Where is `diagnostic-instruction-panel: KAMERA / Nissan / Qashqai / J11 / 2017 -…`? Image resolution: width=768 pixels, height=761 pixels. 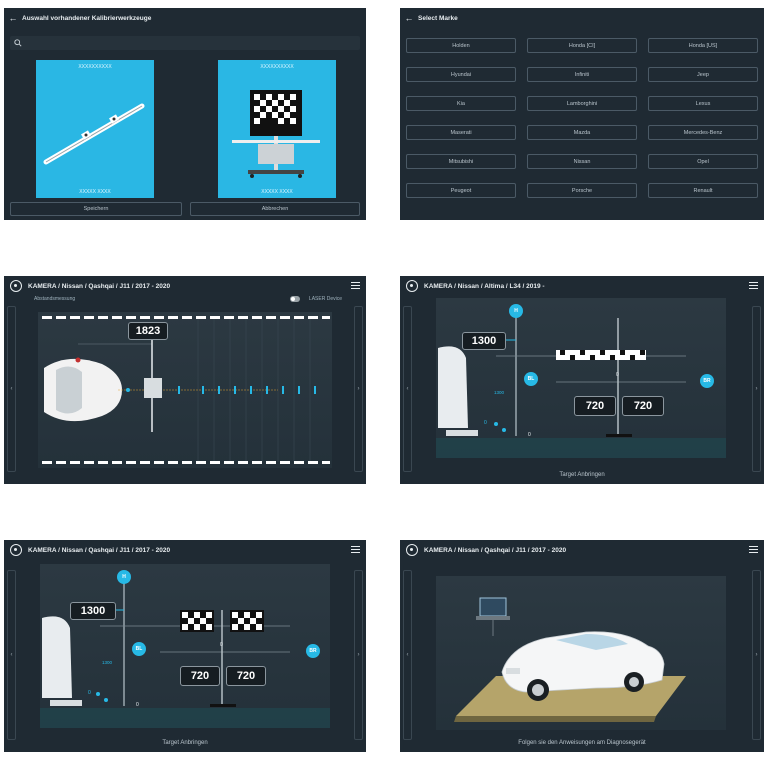
diagnostic-instruction-panel: KAMERA / Nissan / Qashqai / J11 / 2017 -… is located at coordinates (582, 646).